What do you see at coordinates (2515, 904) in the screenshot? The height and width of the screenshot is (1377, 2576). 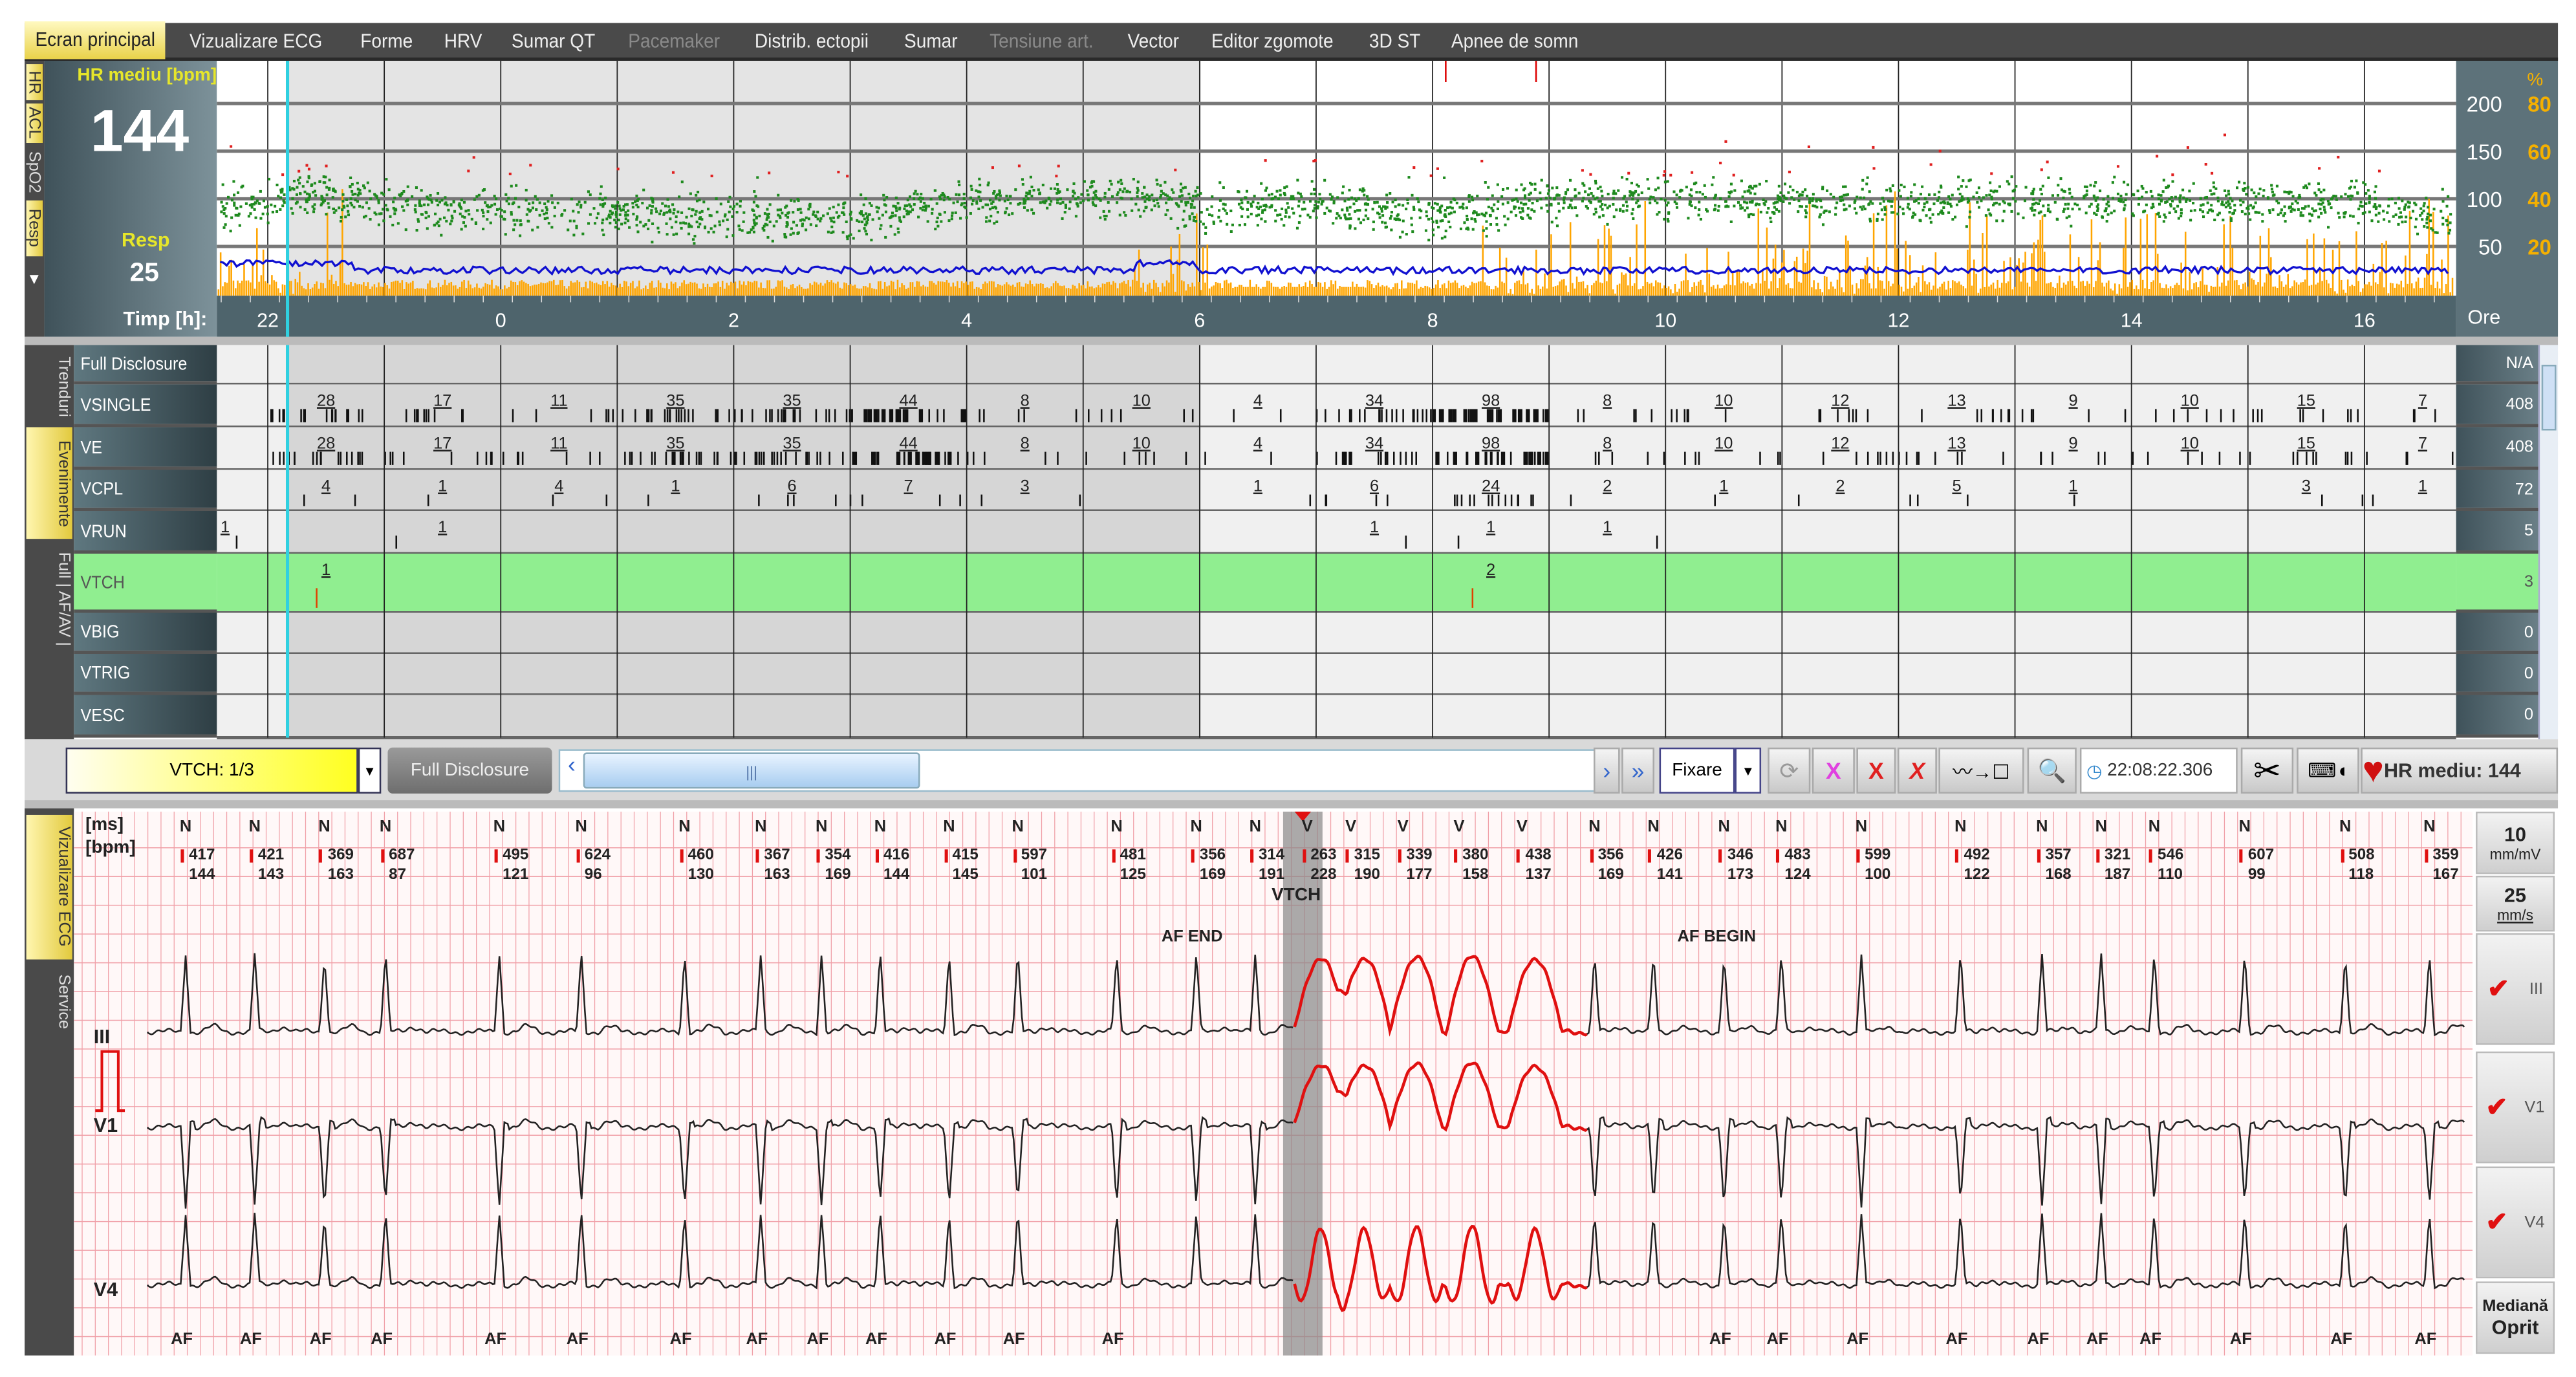 I see `speed-button: 25 mm/s` at bounding box center [2515, 904].